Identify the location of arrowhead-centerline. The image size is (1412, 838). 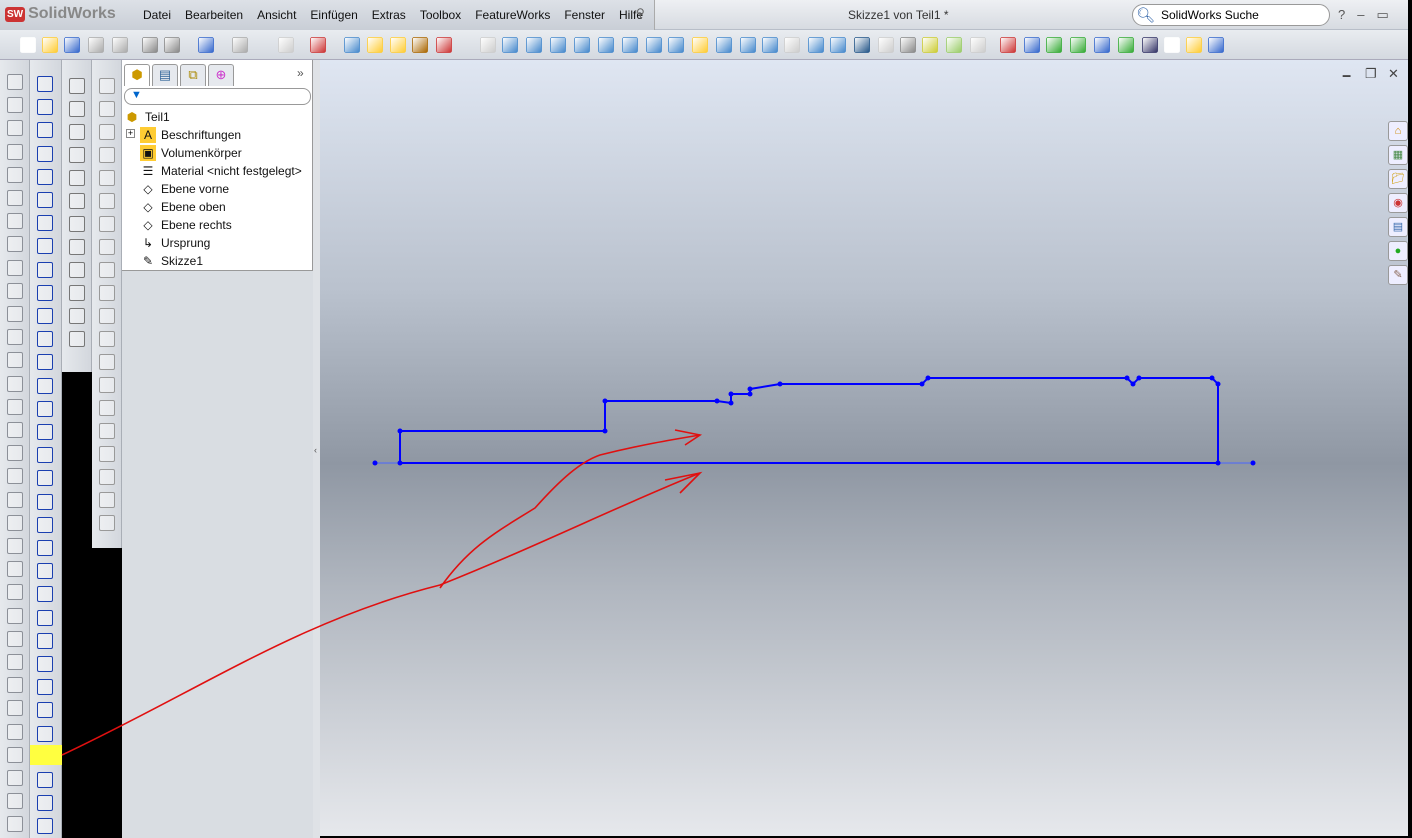
(683, 482).